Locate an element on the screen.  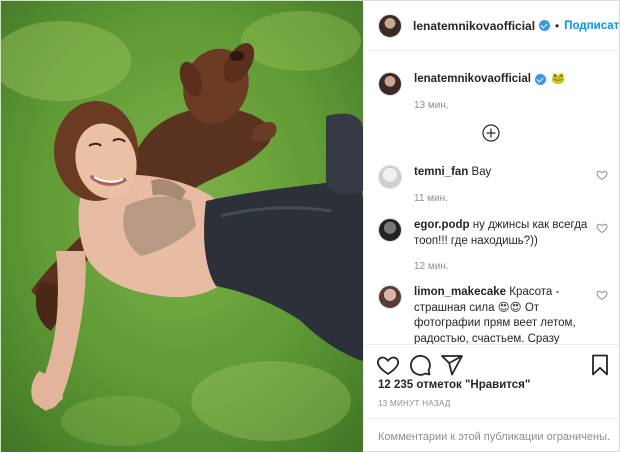
comment-time: 12 мин. is located at coordinates (504, 267).